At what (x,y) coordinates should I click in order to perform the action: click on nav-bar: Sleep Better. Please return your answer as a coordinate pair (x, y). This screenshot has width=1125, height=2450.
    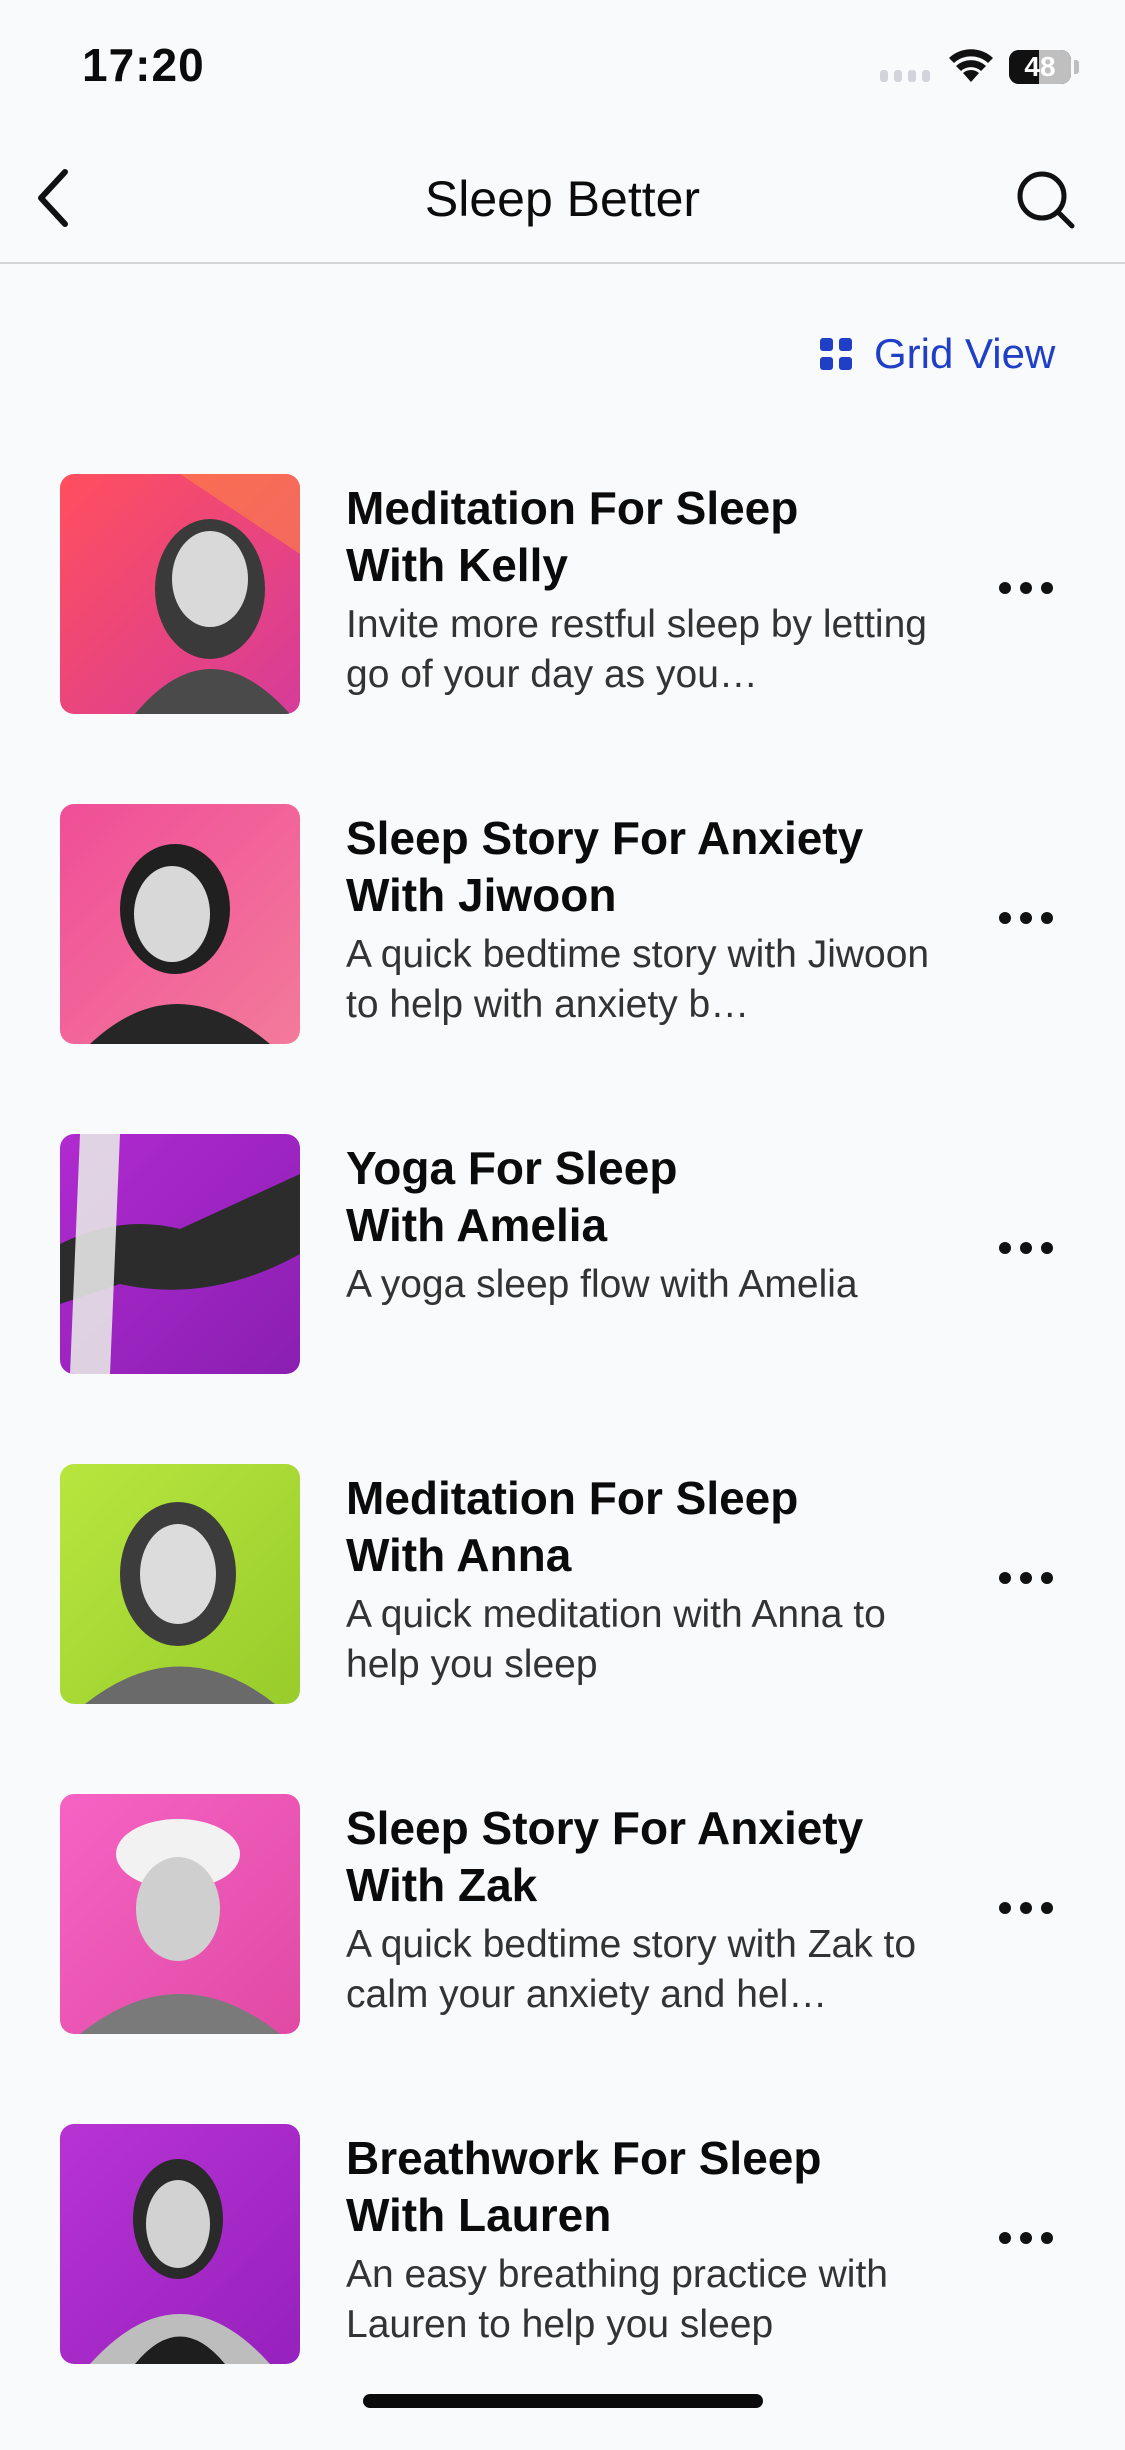
    Looking at the image, I should click on (562, 197).